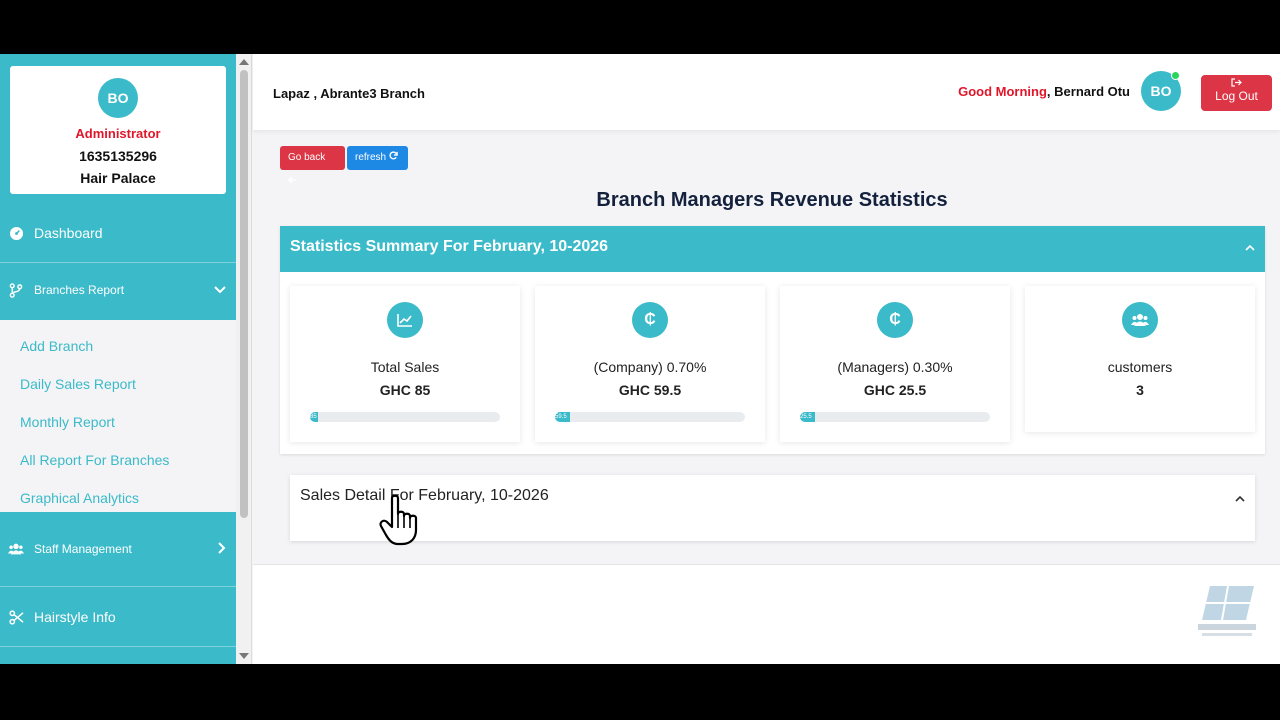 This screenshot has width=1280, height=720. Describe the element at coordinates (244, 656) in the screenshot. I see `scroll-down-arrow-icon` at that location.